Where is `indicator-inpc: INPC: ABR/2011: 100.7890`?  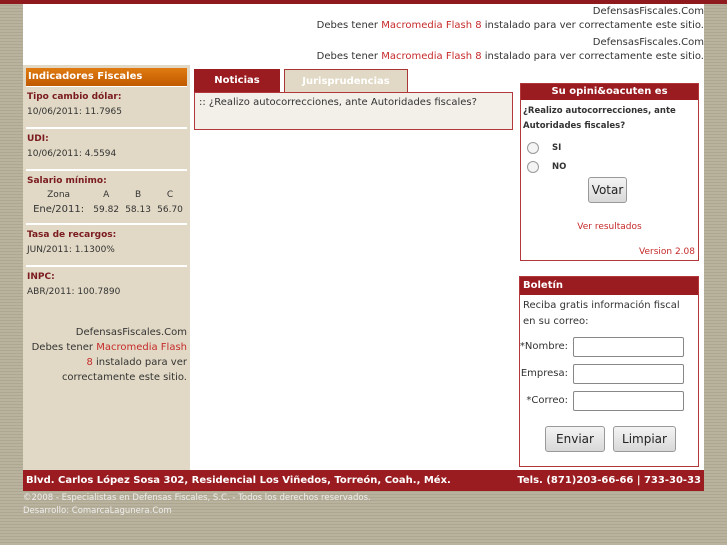 indicator-inpc: INPC: ABR/2011: 100.7890 is located at coordinates (106, 287).